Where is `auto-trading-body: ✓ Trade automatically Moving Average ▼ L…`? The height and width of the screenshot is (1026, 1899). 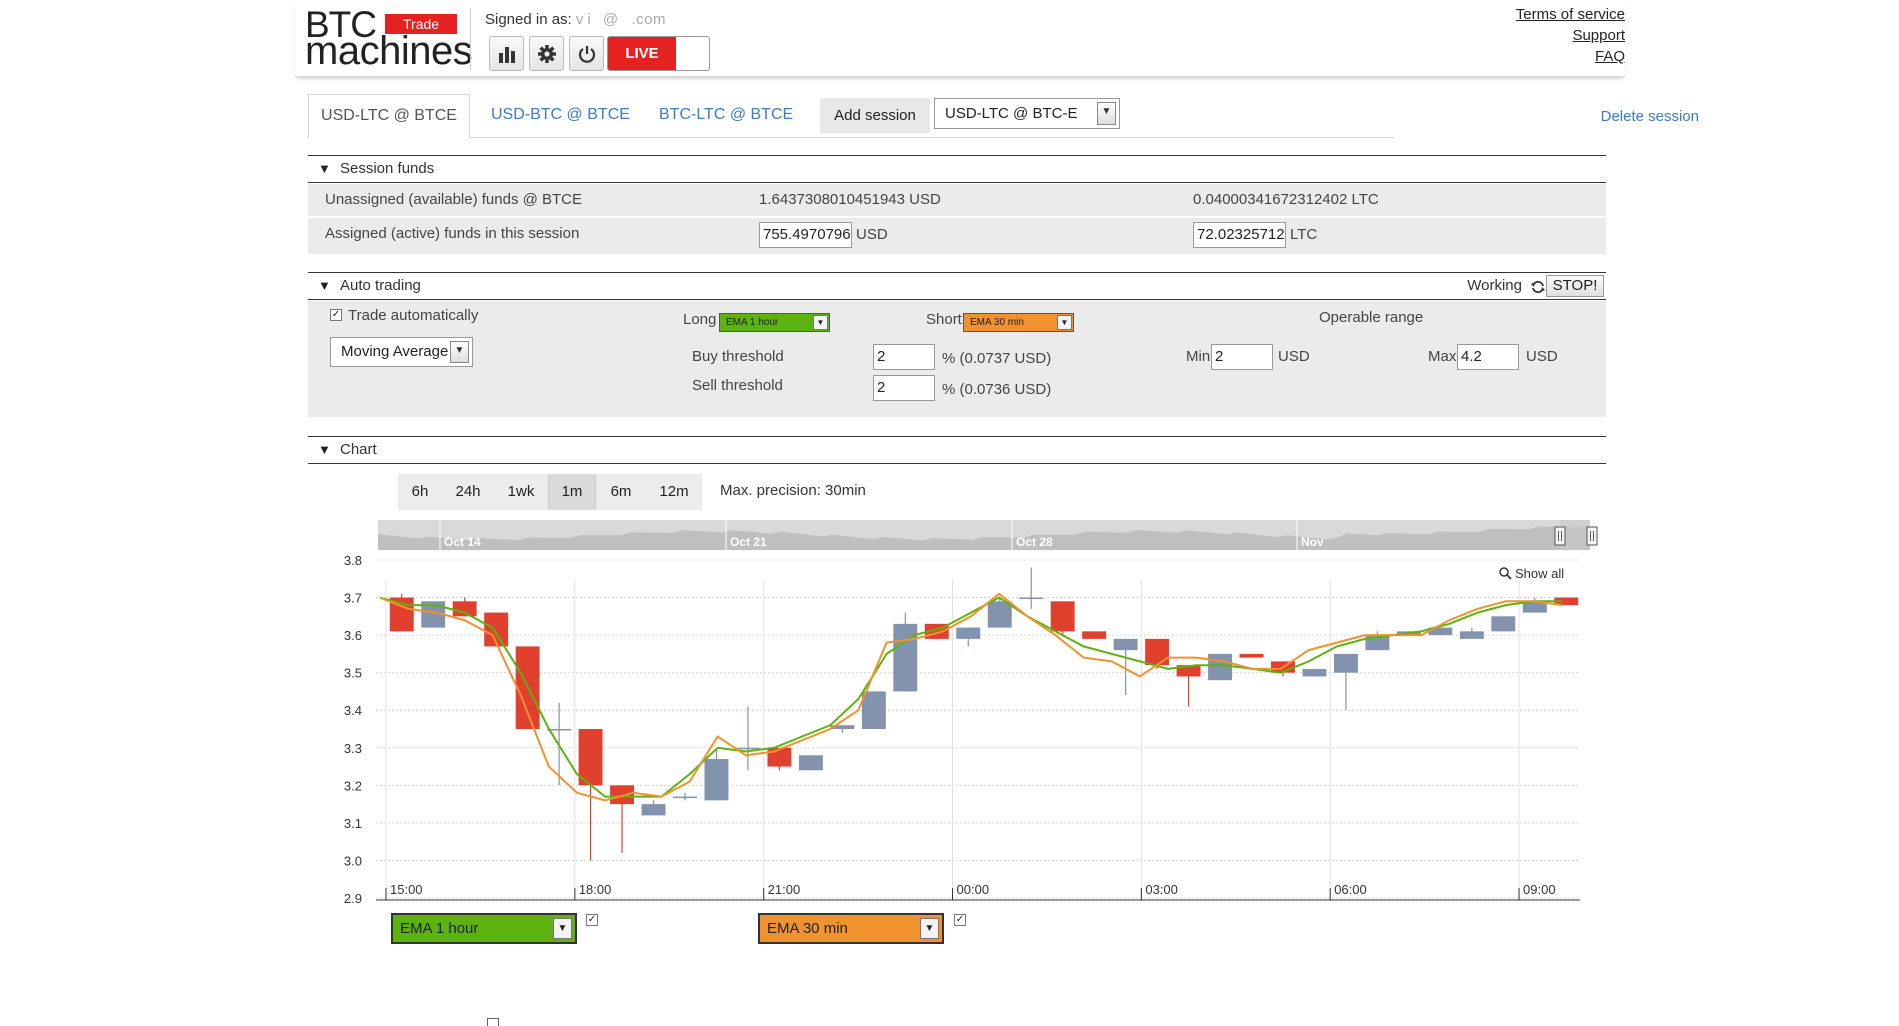
auto-trading-body: ✓ Trade automatically Moving Average ▼ L… is located at coordinates (957, 359).